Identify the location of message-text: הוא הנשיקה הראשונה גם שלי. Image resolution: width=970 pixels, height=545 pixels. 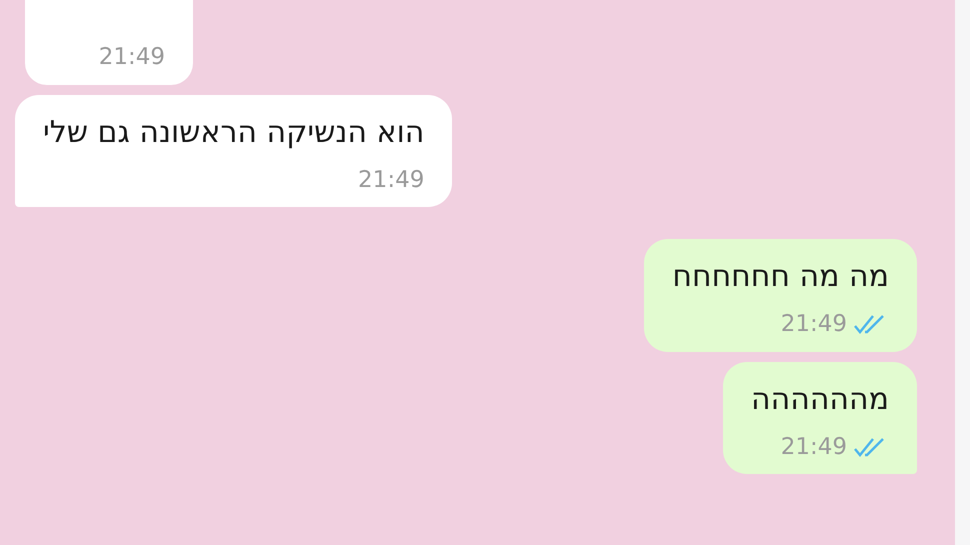
(233, 133).